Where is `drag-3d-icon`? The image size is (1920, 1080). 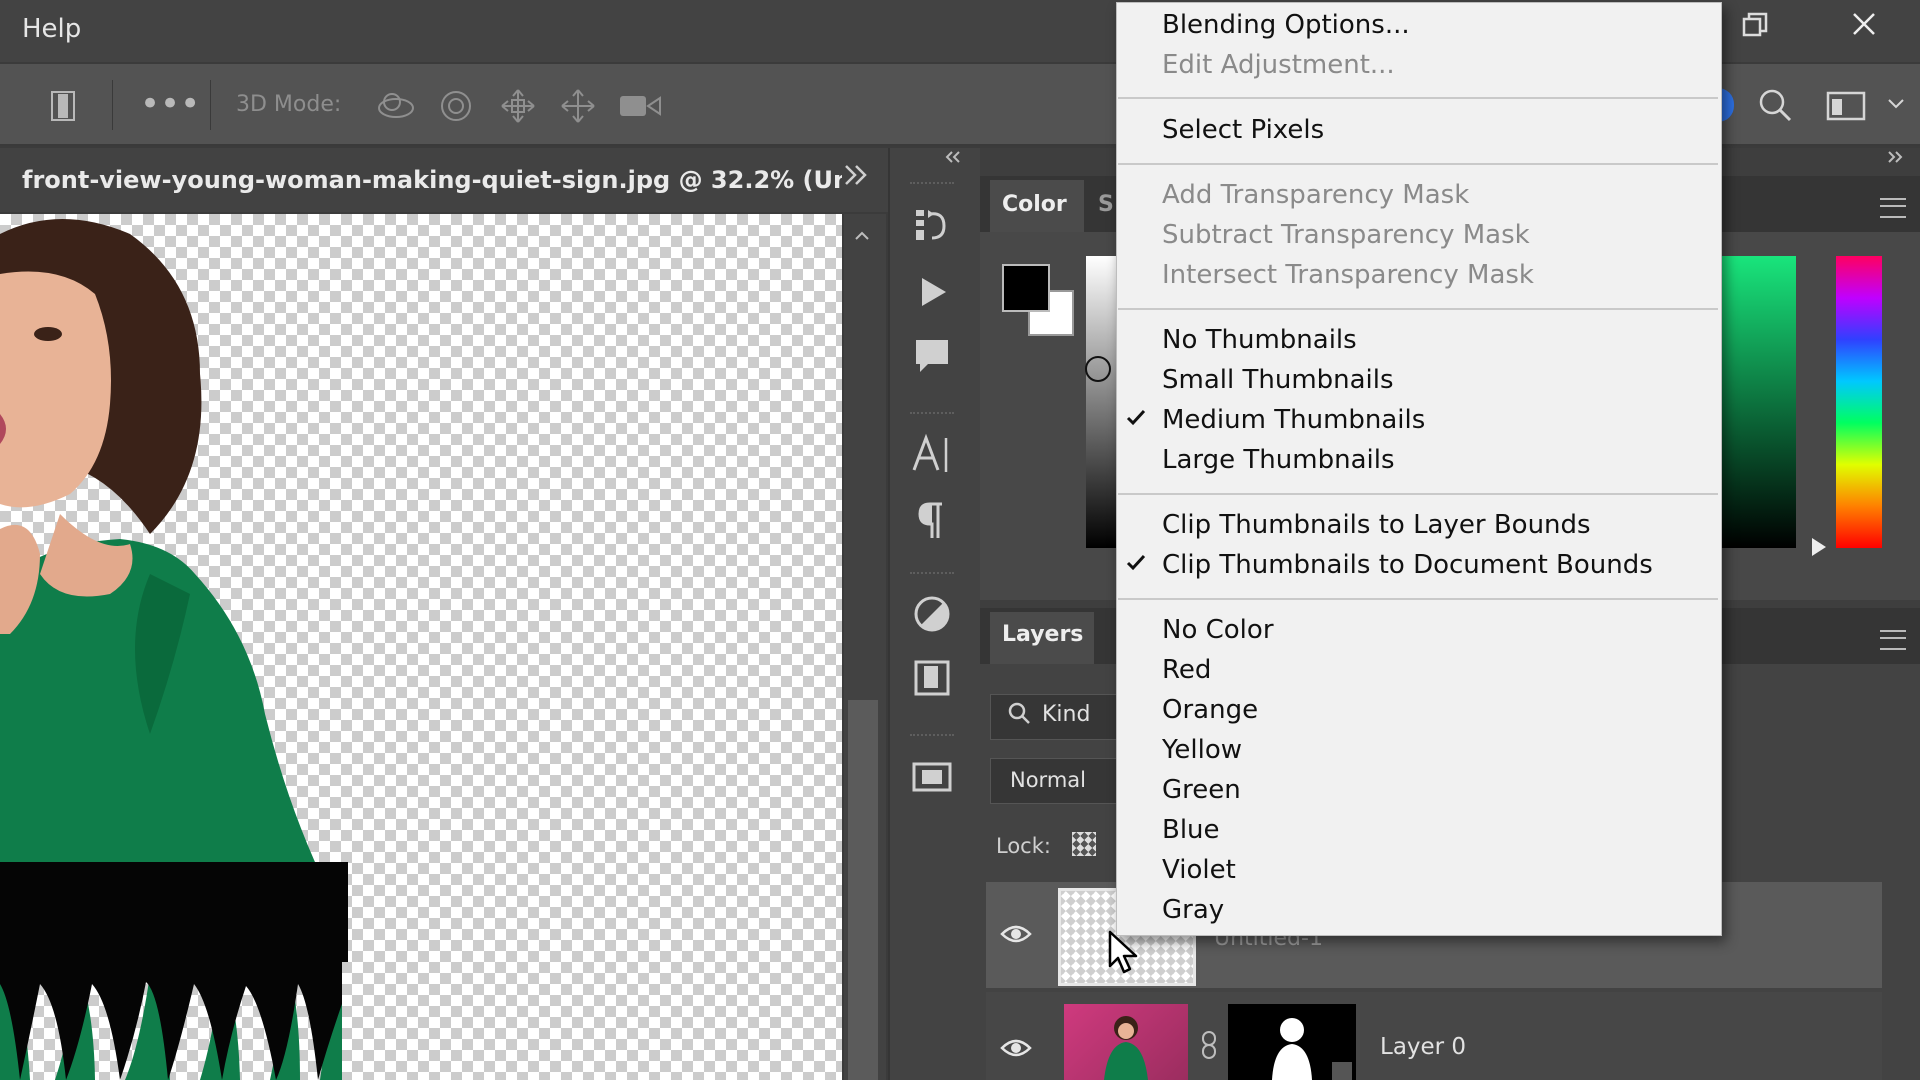
drag-3d-icon is located at coordinates (518, 108).